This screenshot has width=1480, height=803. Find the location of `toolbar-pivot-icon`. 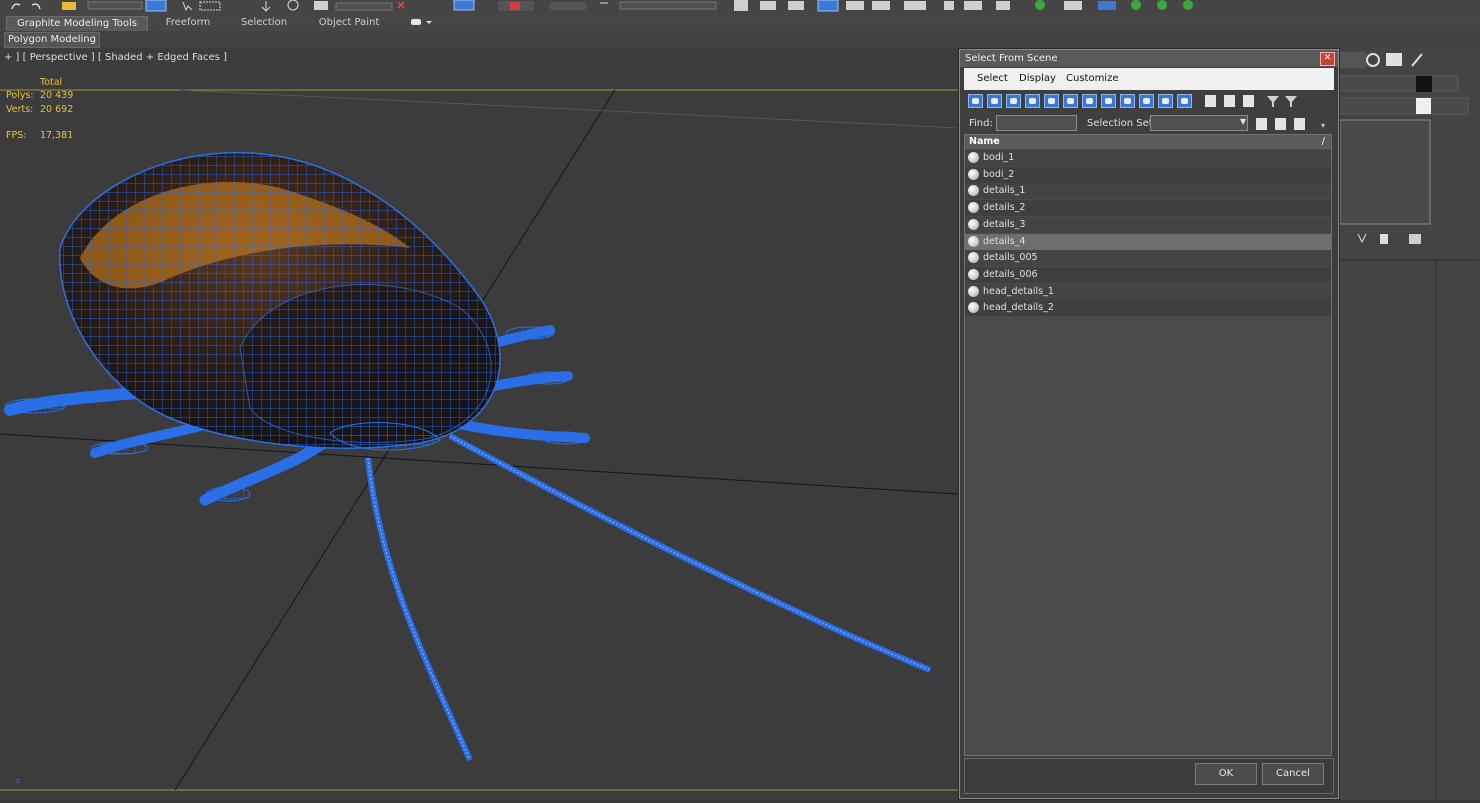

toolbar-pivot-icon is located at coordinates (464, 5).